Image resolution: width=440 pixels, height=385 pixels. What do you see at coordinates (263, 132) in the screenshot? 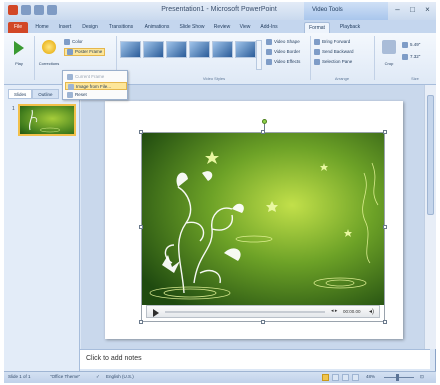
I see `resize-handle-top` at bounding box center [263, 132].